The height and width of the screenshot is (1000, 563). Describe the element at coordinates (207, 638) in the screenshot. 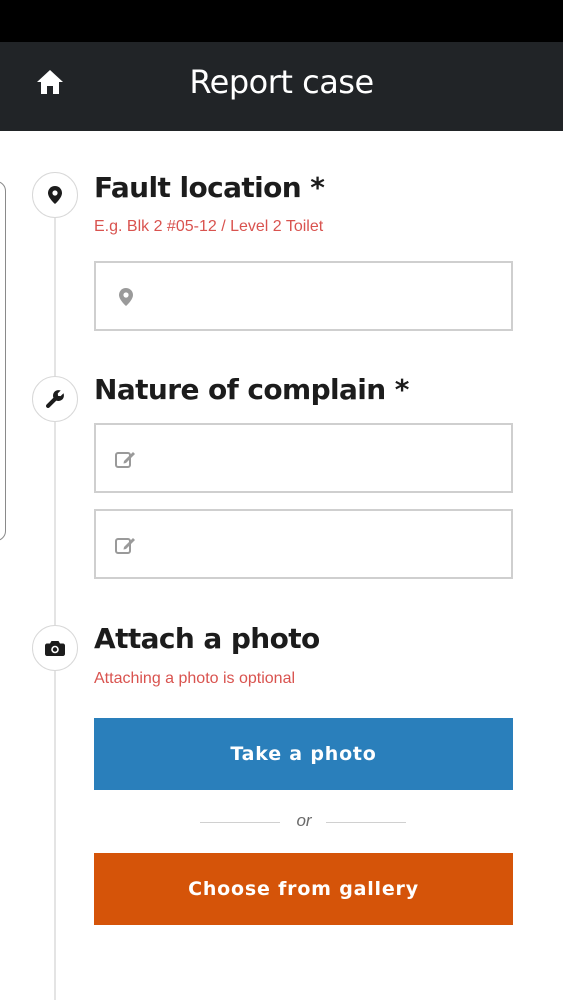

I see `attach-photo-title: Attach a photo` at that location.